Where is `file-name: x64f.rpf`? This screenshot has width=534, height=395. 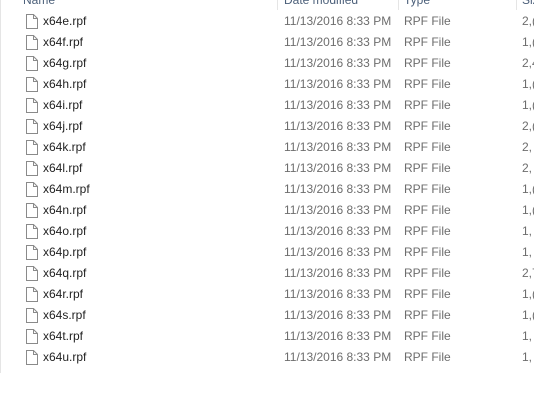
file-name: x64f.rpf is located at coordinates (63, 42).